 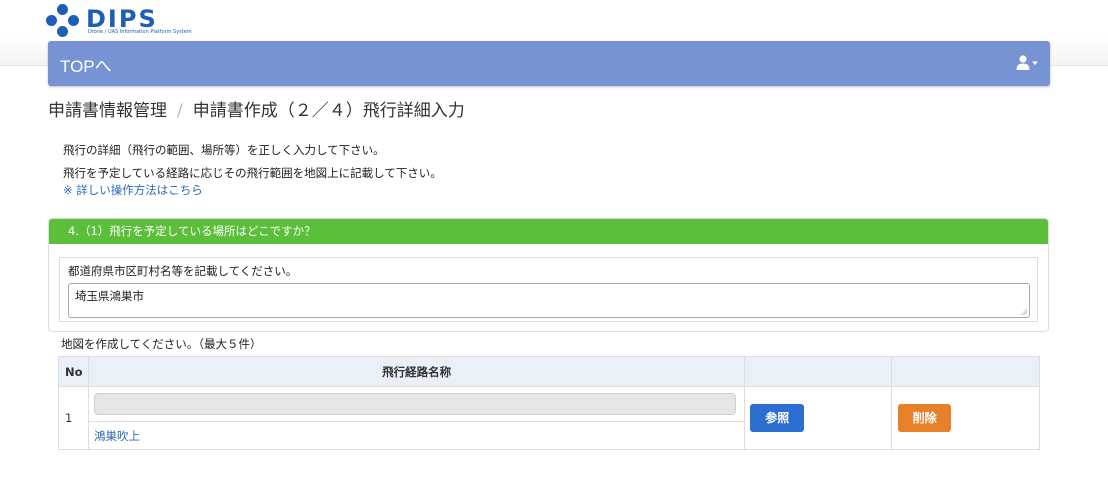 I want to click on breadcrumb-item-current: 申請書作成（２／４）飛行詳細入力, so click(x=328, y=111).